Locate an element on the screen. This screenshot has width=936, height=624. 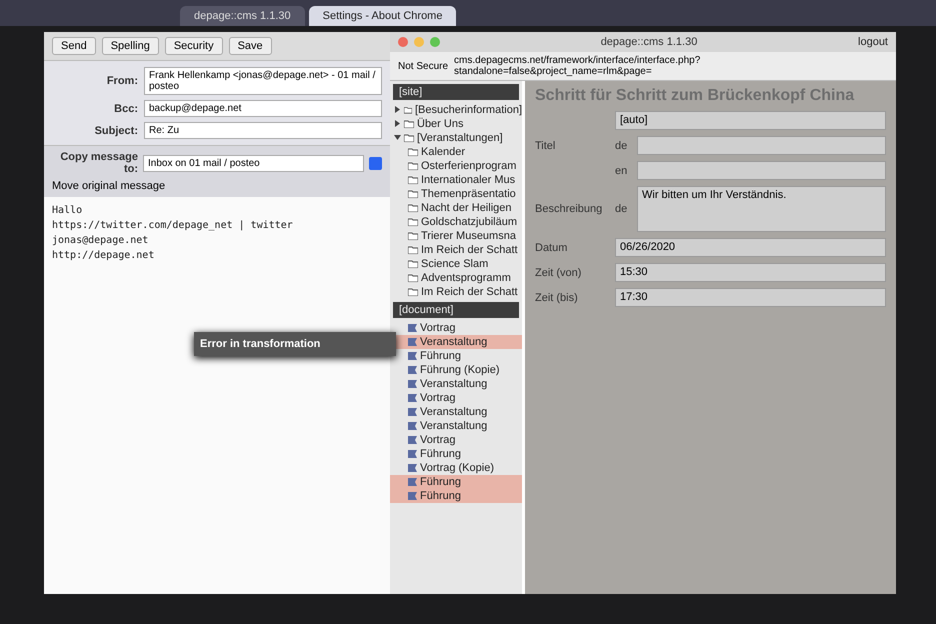
page-label: Internationaler Mus is located at coordinates (468, 180).